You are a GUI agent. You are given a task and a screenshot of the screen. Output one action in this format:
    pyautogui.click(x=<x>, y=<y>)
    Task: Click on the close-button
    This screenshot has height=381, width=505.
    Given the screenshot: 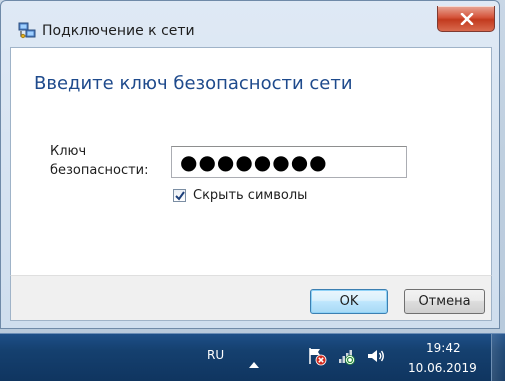 What is the action you would take?
    pyautogui.click(x=466, y=19)
    